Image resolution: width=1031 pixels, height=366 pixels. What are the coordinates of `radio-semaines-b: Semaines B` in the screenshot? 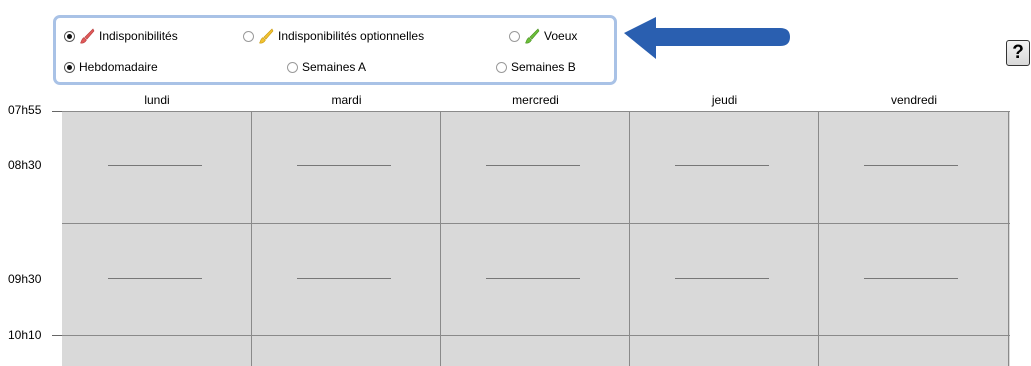 It's located at (536, 67).